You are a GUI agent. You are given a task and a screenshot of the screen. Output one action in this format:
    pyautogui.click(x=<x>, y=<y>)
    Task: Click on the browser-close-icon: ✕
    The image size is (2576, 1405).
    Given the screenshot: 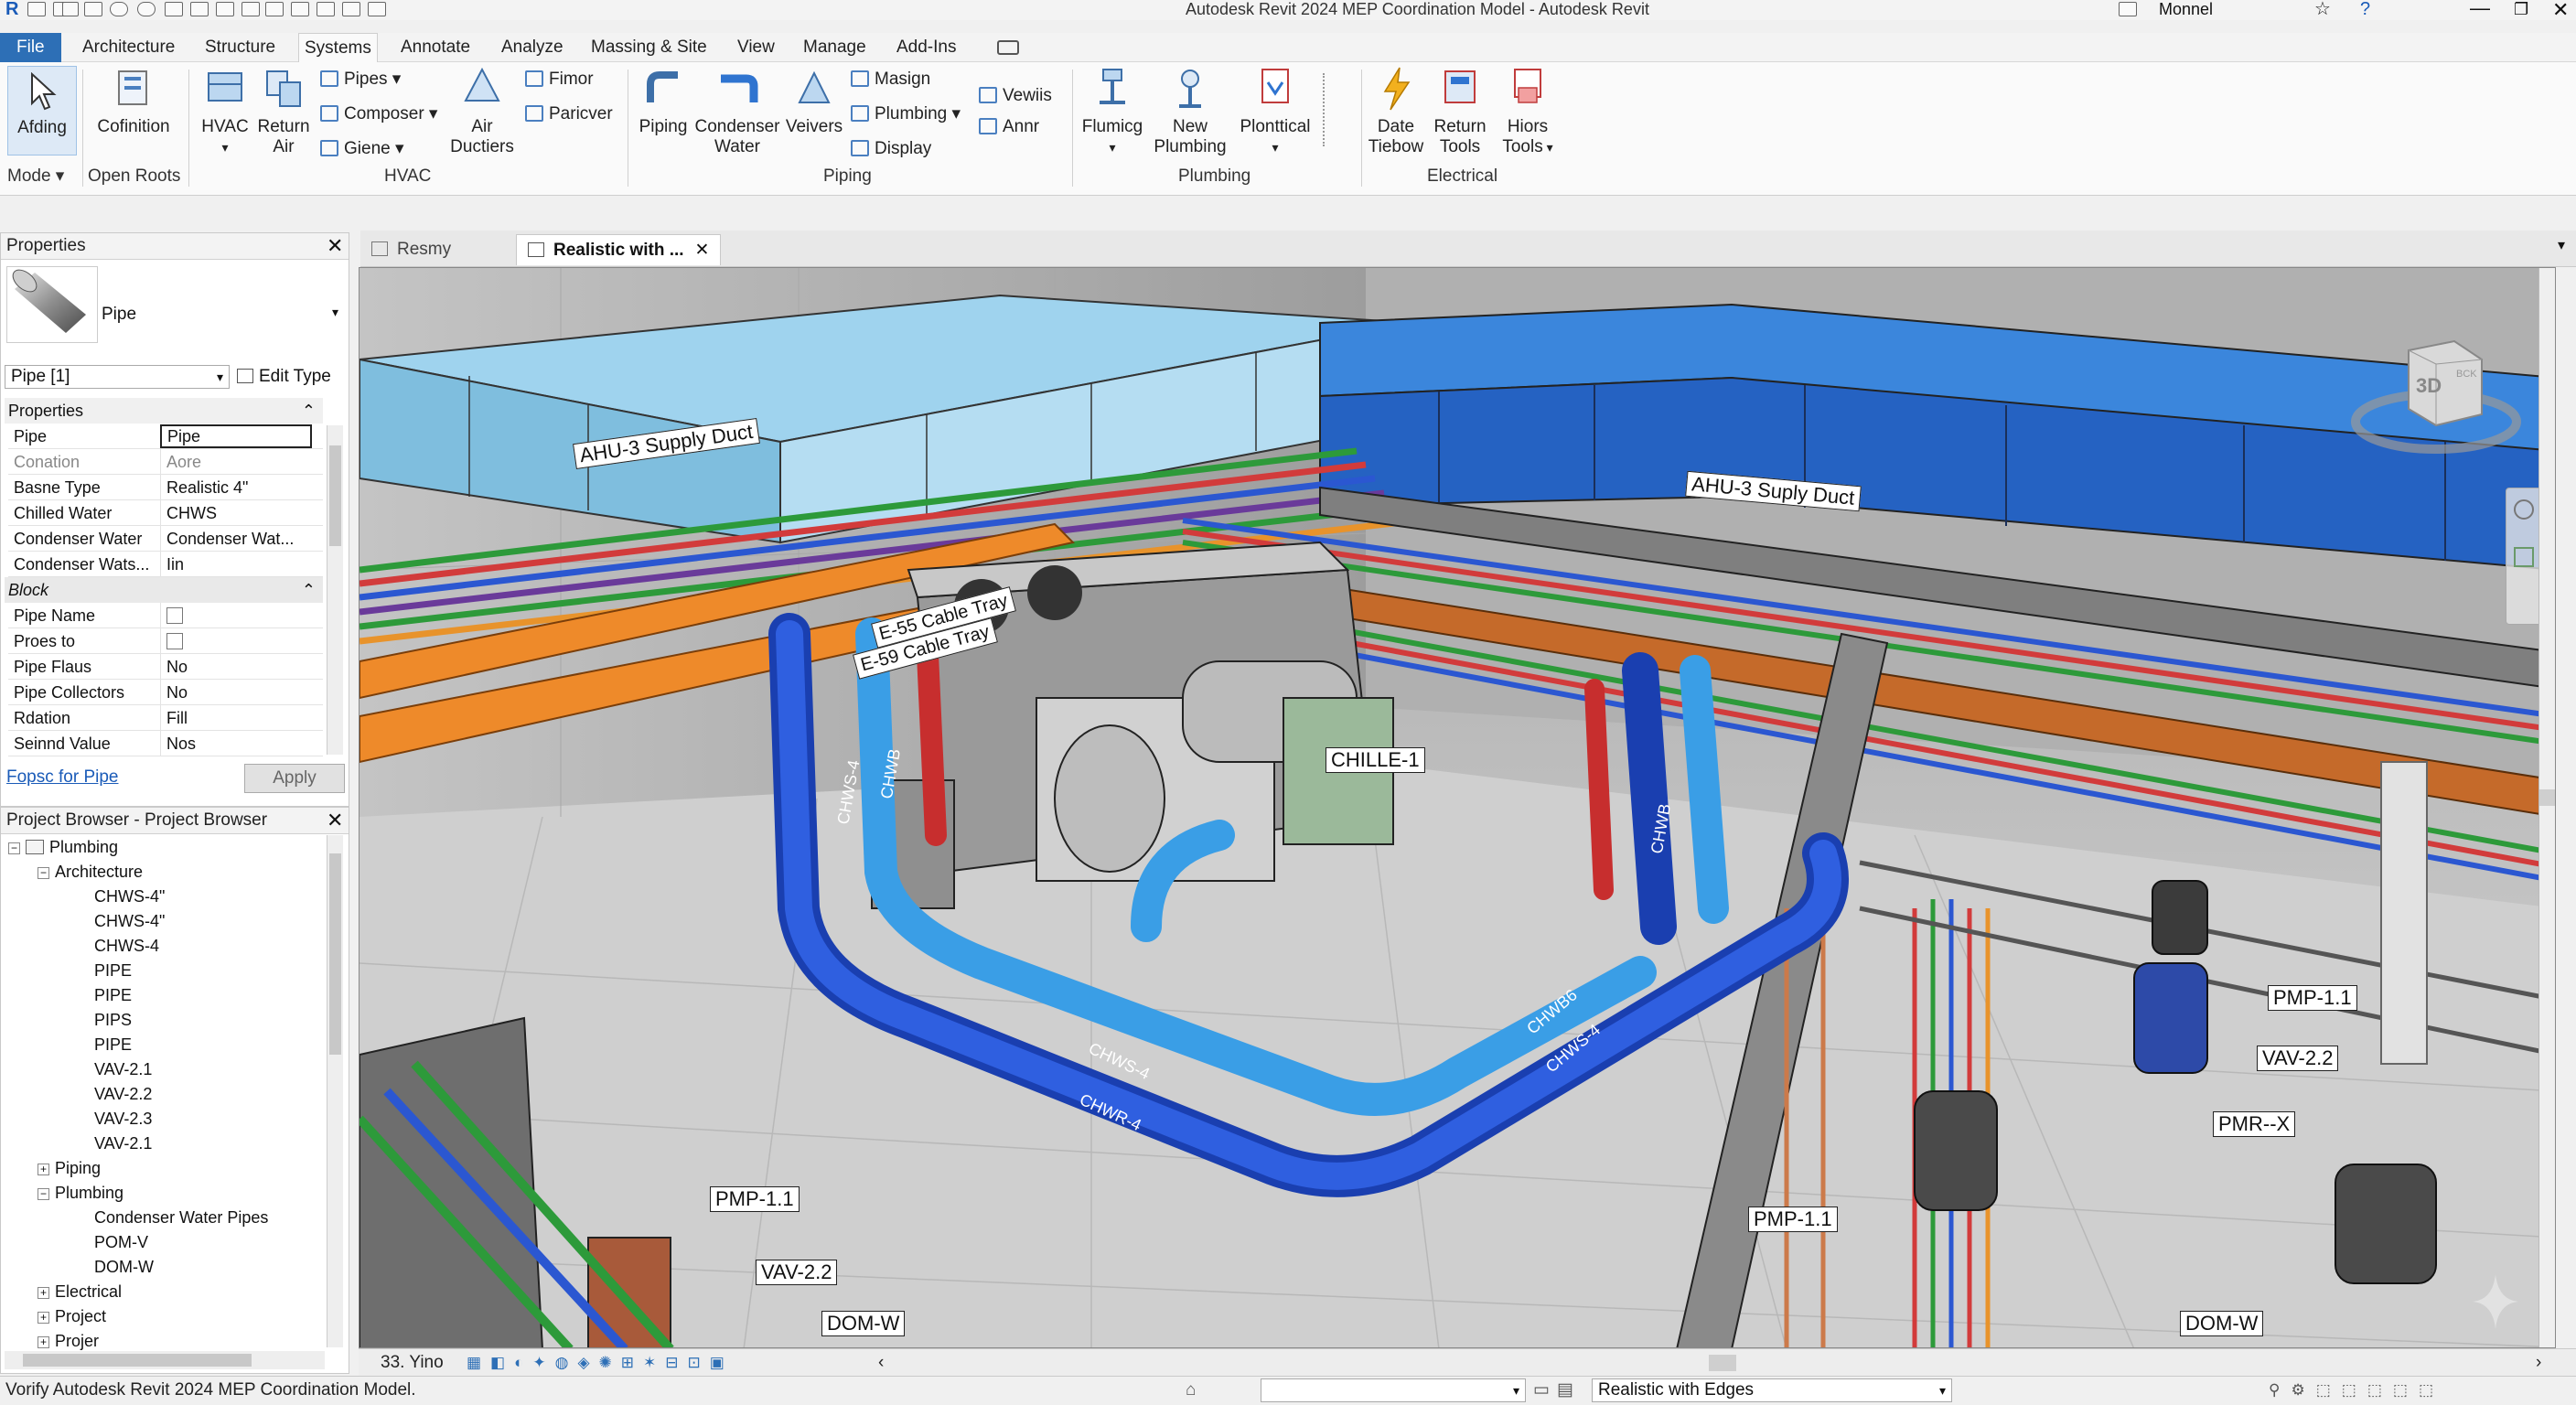 What is the action you would take?
    pyautogui.click(x=335, y=820)
    